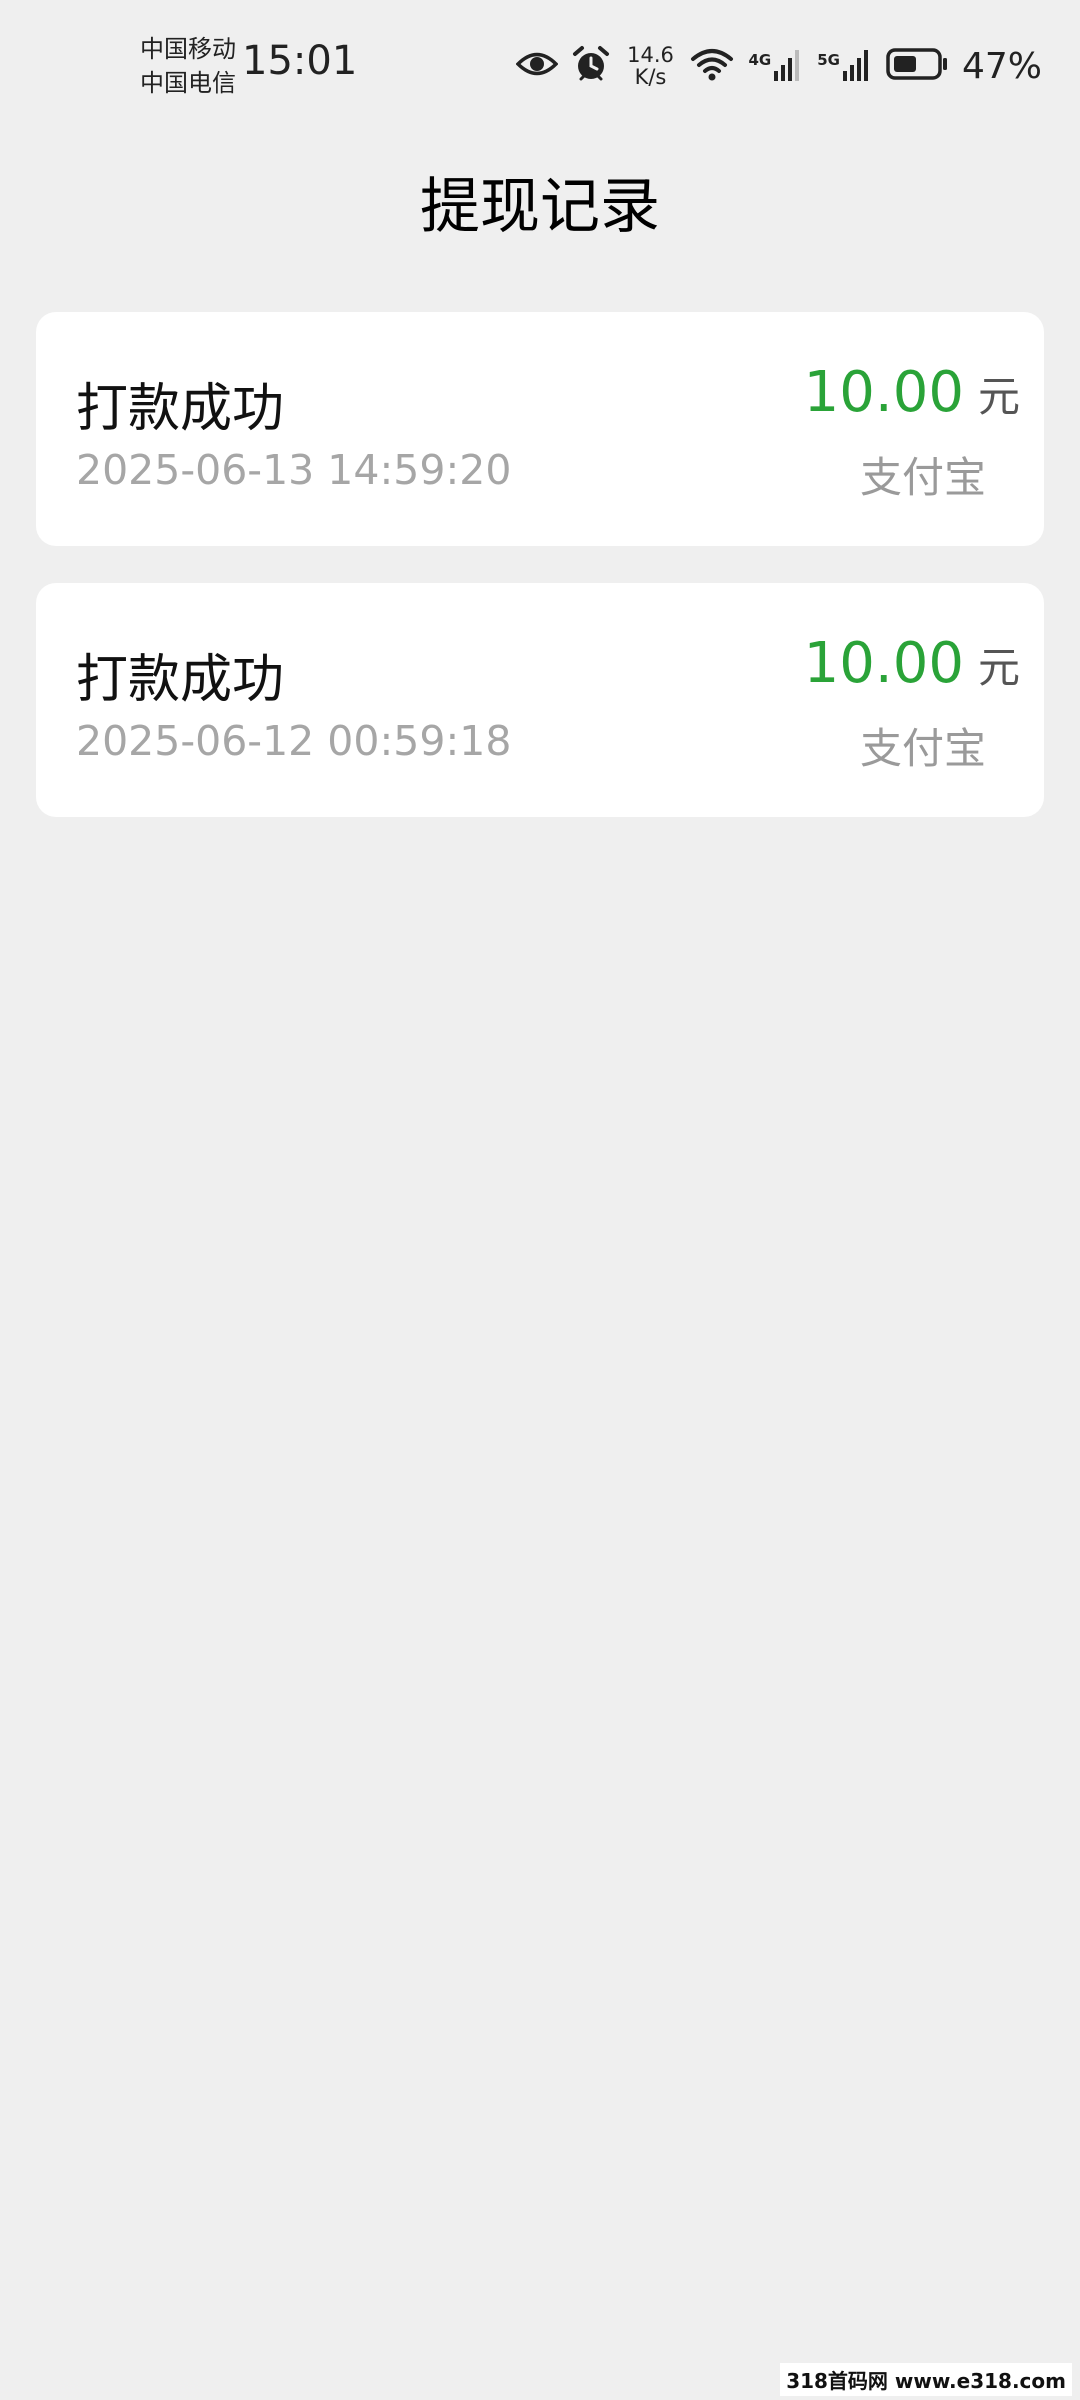  I want to click on sim2-signal: 5G, so click(844, 66).